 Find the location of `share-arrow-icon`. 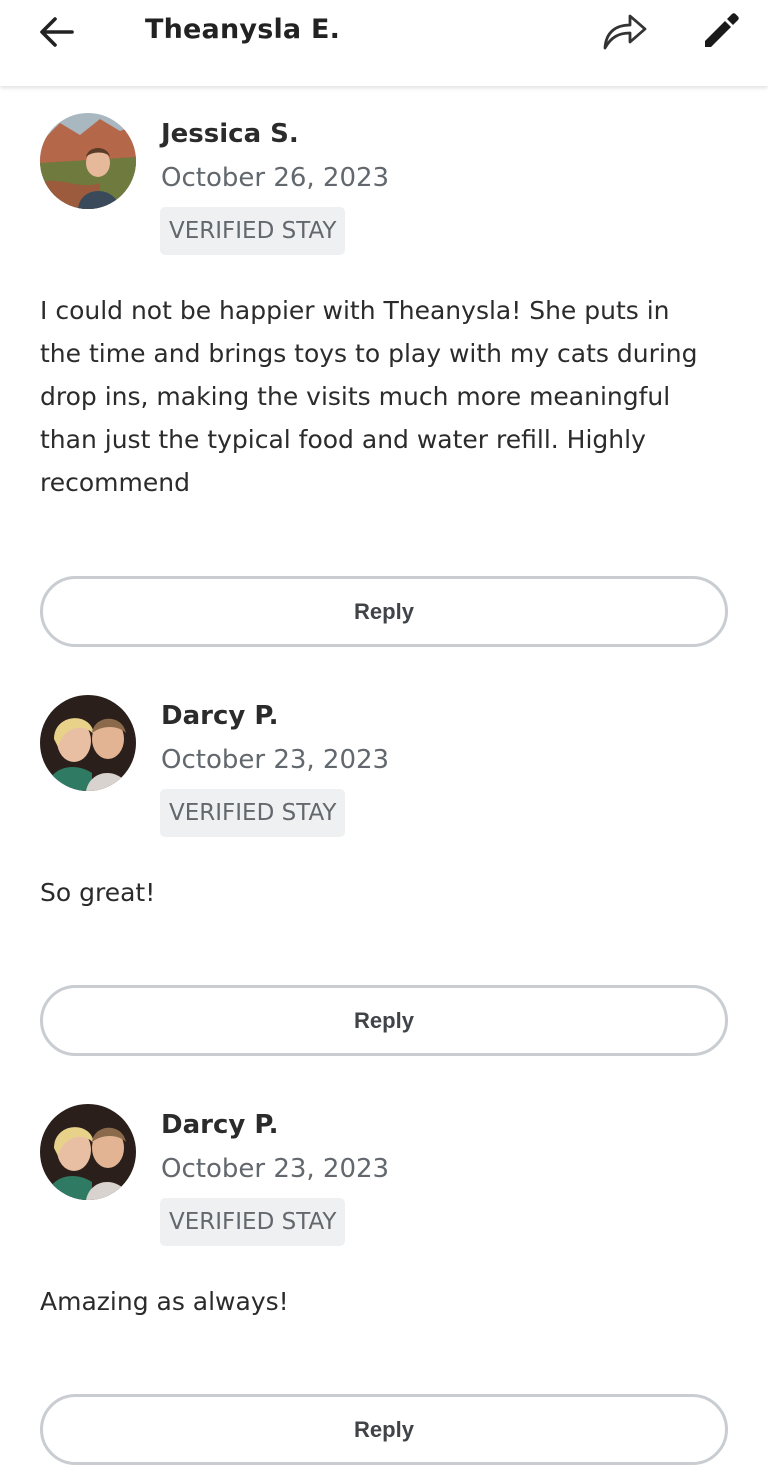

share-arrow-icon is located at coordinates (625, 32).